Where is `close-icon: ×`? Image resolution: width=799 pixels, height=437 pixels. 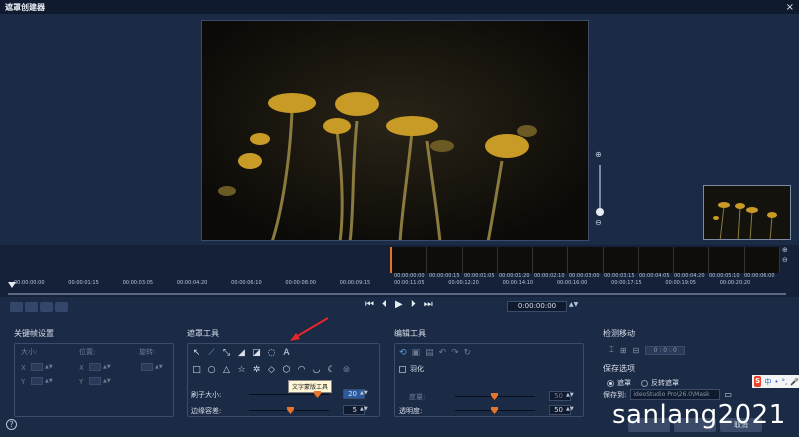
close-icon: × is located at coordinates (790, 7).